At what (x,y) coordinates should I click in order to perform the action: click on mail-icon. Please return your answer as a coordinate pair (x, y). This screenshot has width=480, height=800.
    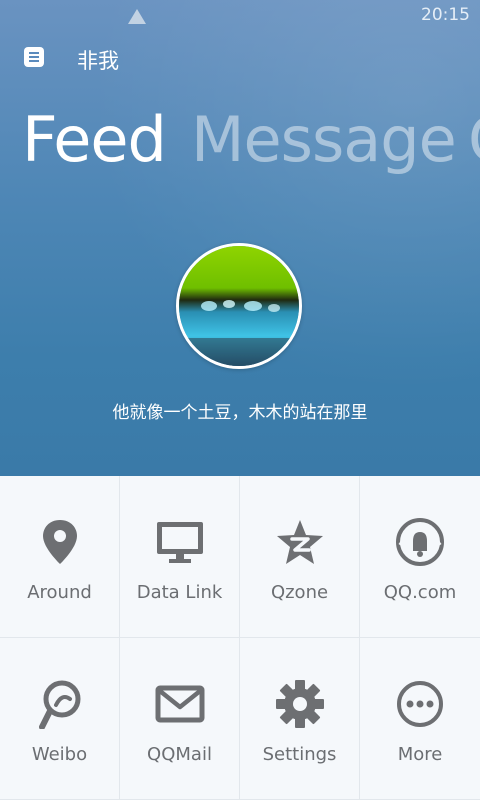
    Looking at the image, I should click on (180, 704).